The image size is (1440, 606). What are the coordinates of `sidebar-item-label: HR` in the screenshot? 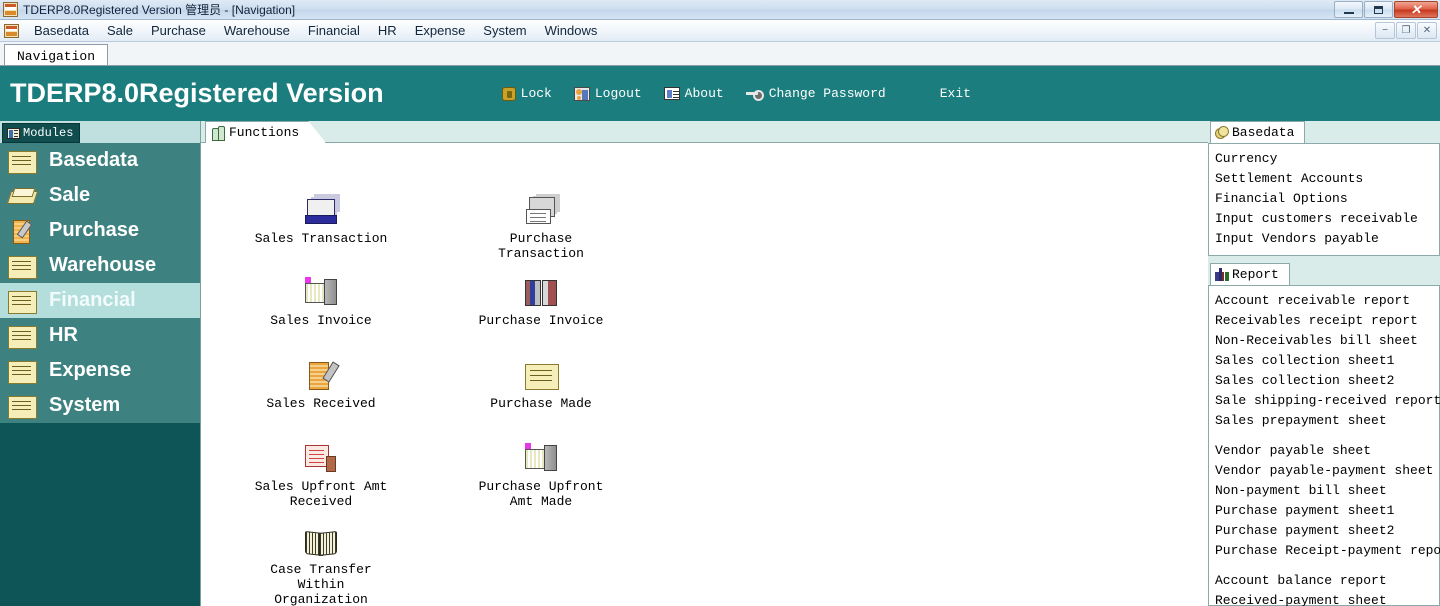 It's located at (63, 335).